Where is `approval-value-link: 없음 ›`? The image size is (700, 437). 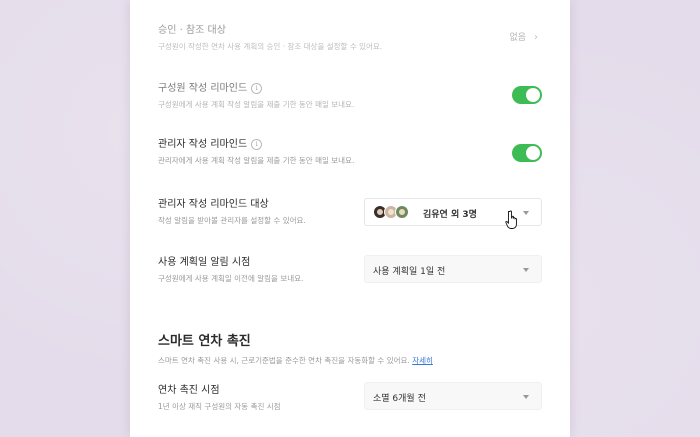
approval-value-link: 없음 › is located at coordinates (523, 36).